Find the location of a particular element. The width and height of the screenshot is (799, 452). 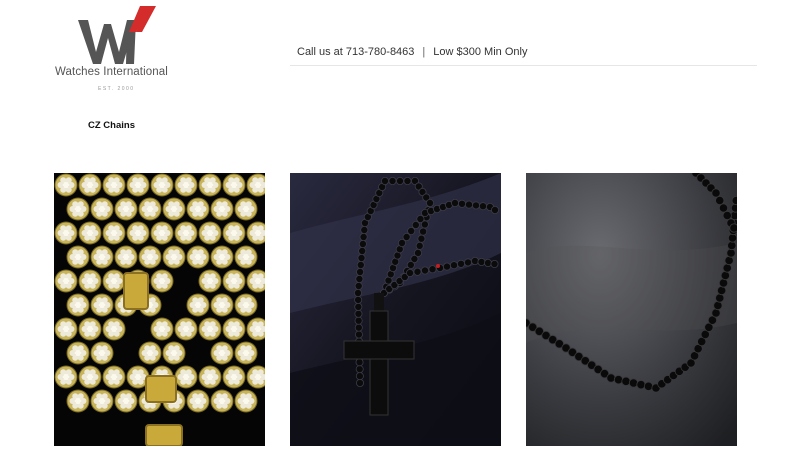

category-title: CZ Chains is located at coordinates (111, 125).